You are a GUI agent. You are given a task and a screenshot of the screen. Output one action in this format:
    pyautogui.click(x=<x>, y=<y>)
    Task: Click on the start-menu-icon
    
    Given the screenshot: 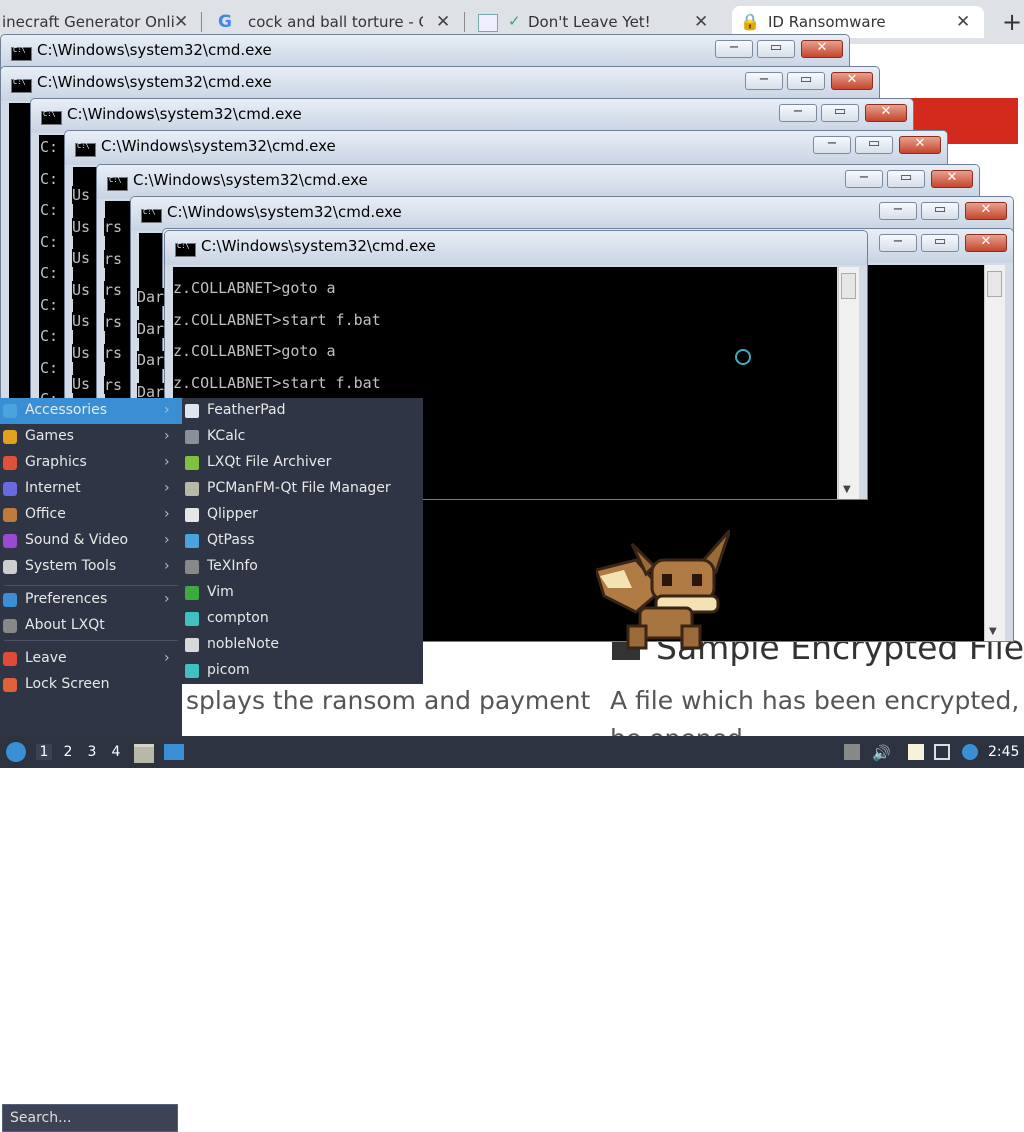 What is the action you would take?
    pyautogui.click(x=16, y=752)
    